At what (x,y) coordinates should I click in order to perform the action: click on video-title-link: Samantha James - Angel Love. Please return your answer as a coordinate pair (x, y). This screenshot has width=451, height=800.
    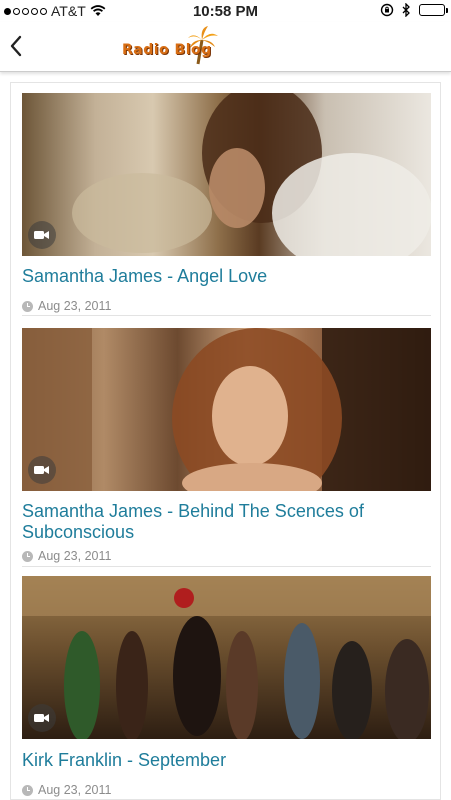
    Looking at the image, I should click on (226, 276).